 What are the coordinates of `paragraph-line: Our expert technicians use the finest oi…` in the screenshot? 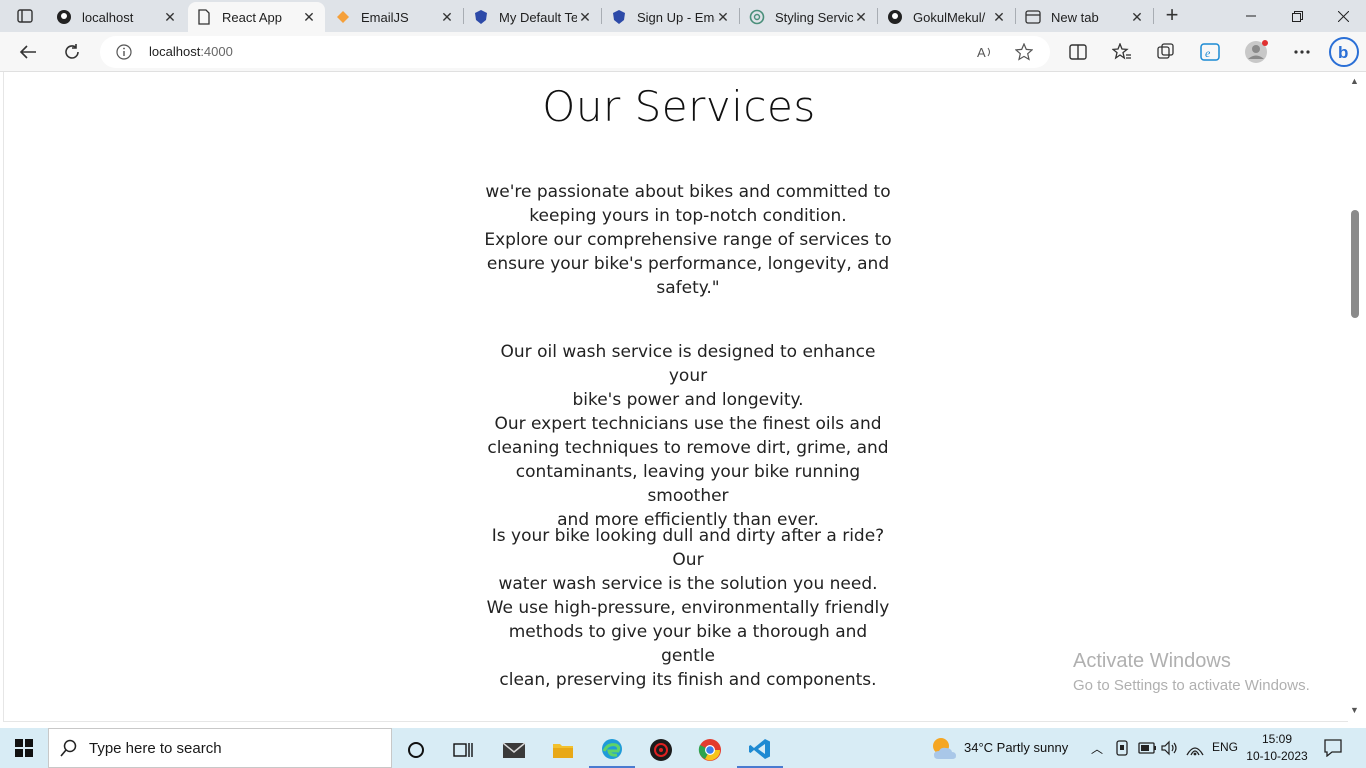 It's located at (688, 424).